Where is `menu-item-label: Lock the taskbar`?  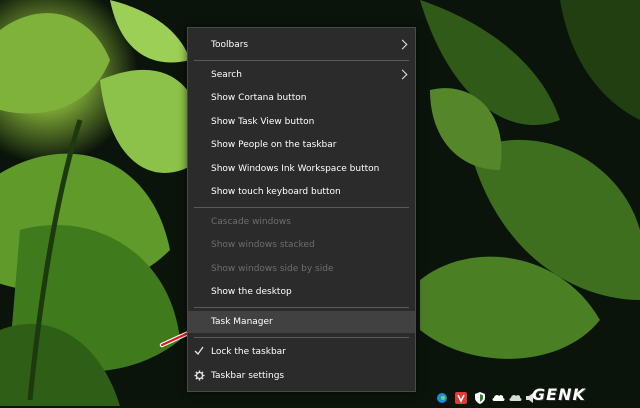 menu-item-label: Lock the taskbar is located at coordinates (248, 352).